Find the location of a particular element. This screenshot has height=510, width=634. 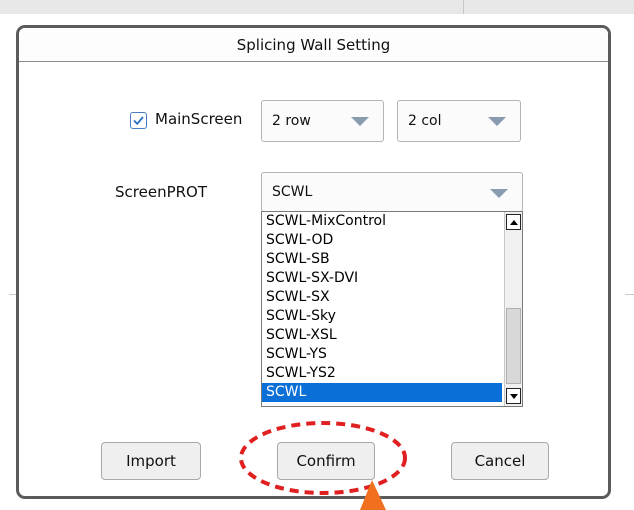

scroll-thumb is located at coordinates (513, 346).